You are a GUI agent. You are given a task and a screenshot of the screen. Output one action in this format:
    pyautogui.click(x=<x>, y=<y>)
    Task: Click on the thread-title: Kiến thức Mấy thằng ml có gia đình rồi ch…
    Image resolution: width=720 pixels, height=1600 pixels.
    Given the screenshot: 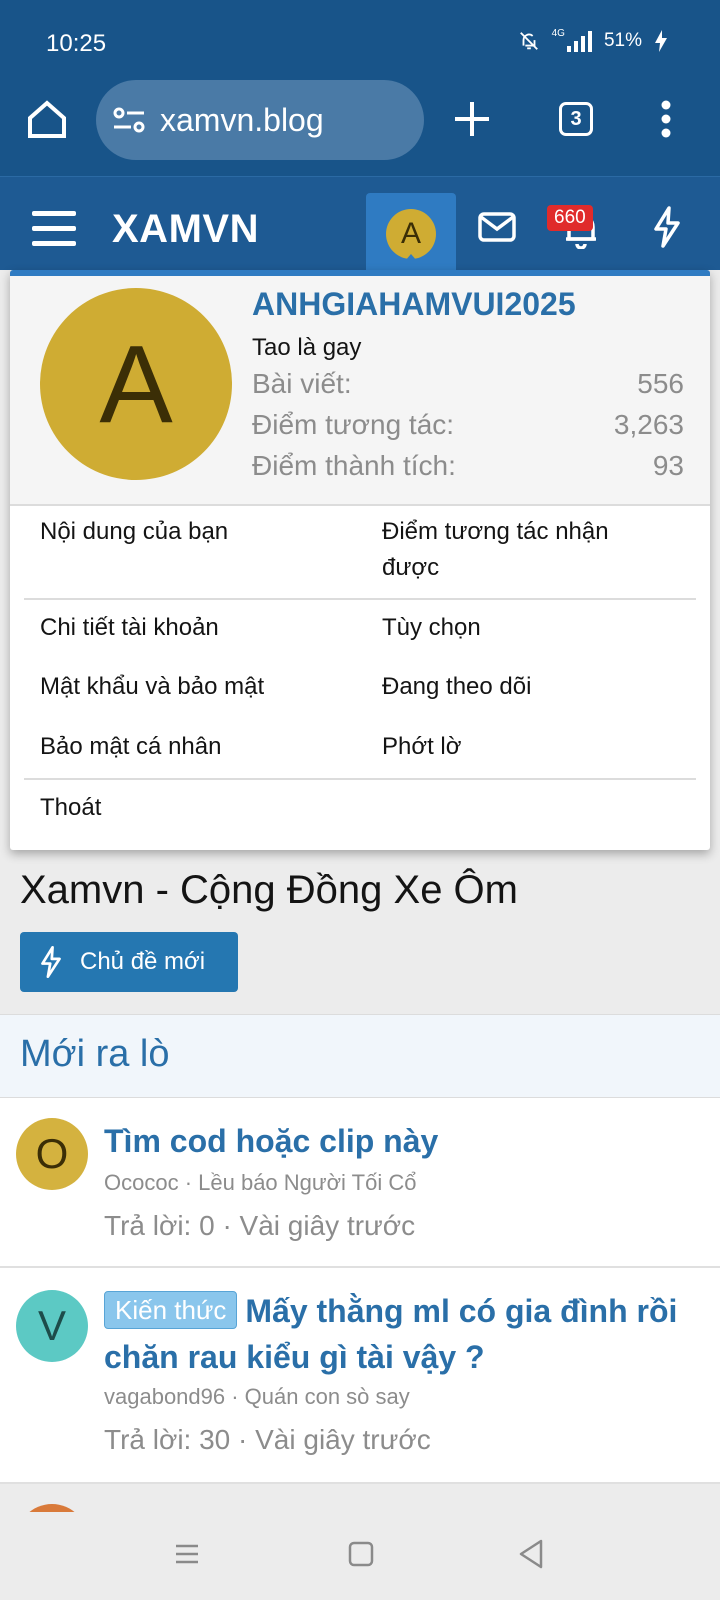 What is the action you would take?
    pyautogui.click(x=403, y=1334)
    